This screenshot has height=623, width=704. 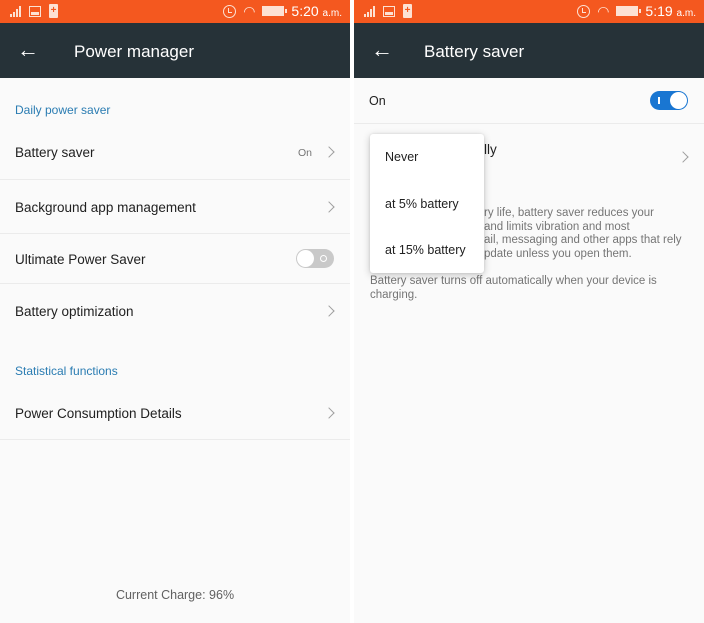 What do you see at coordinates (557, 226) in the screenshot?
I see `description-line: and limits vibration and most` at bounding box center [557, 226].